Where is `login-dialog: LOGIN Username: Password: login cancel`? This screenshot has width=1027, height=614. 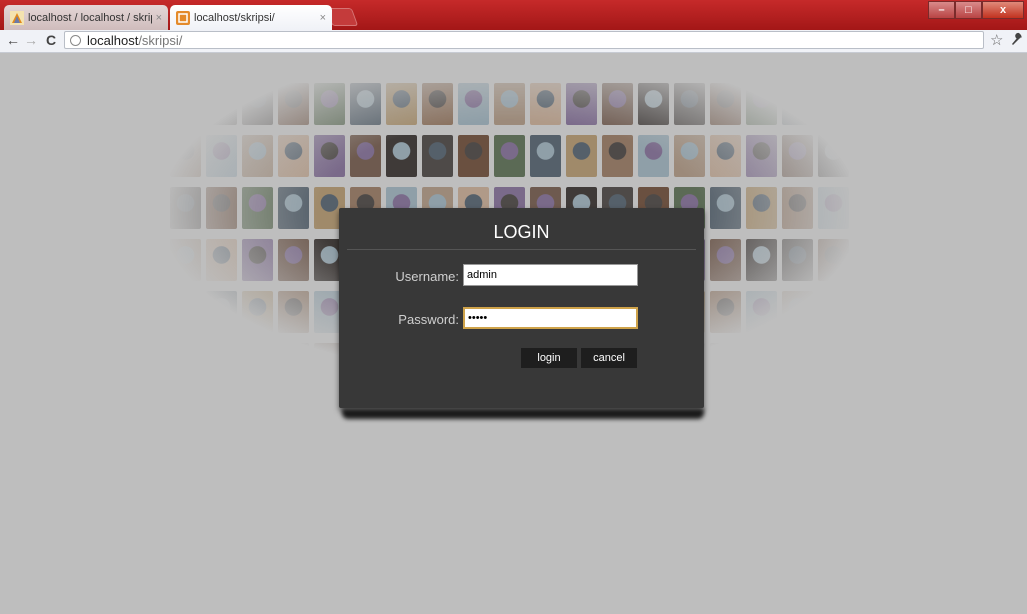 login-dialog: LOGIN Username: Password: login cancel is located at coordinates (521, 308).